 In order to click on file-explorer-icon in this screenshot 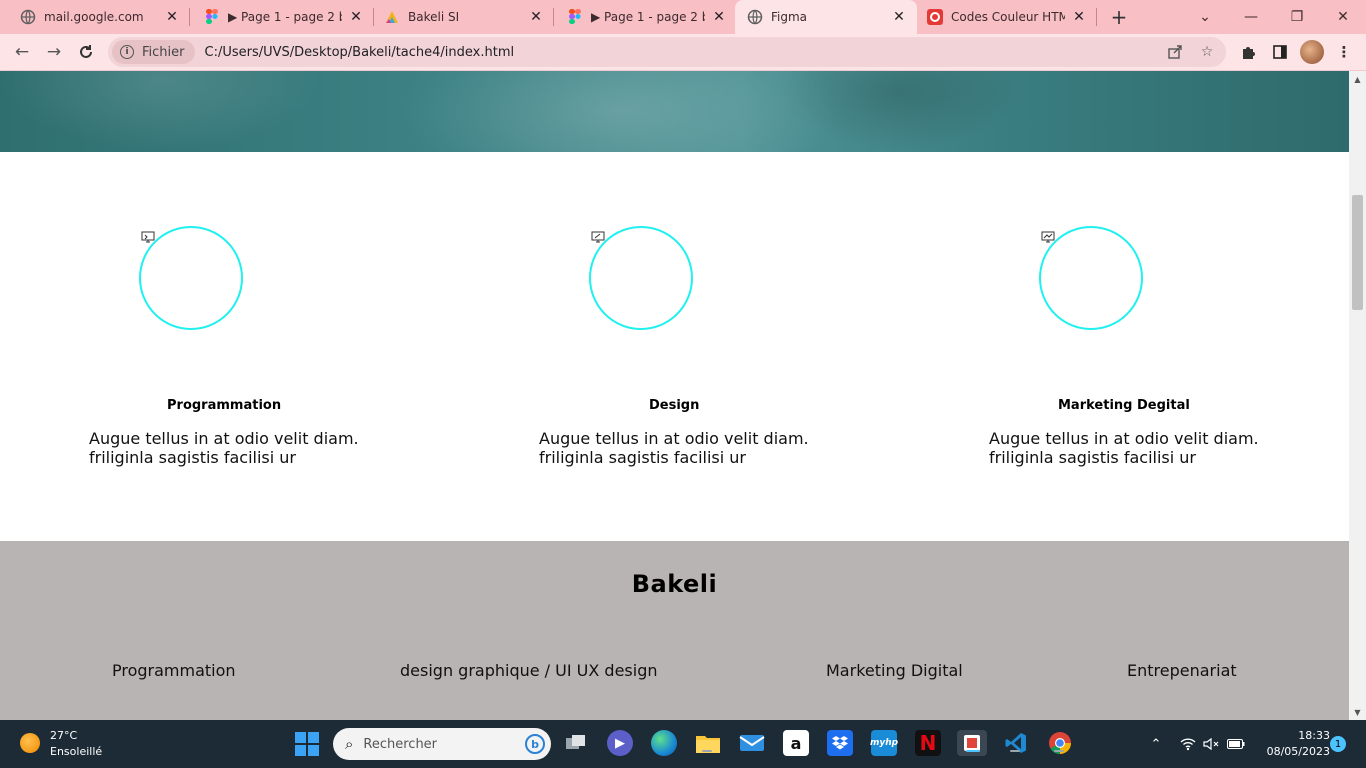, I will do `click(708, 743)`.